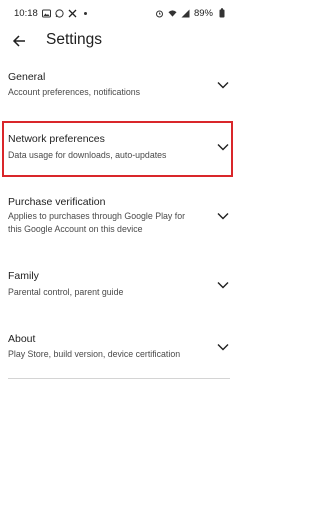  I want to click on dot-icon, so click(85, 13).